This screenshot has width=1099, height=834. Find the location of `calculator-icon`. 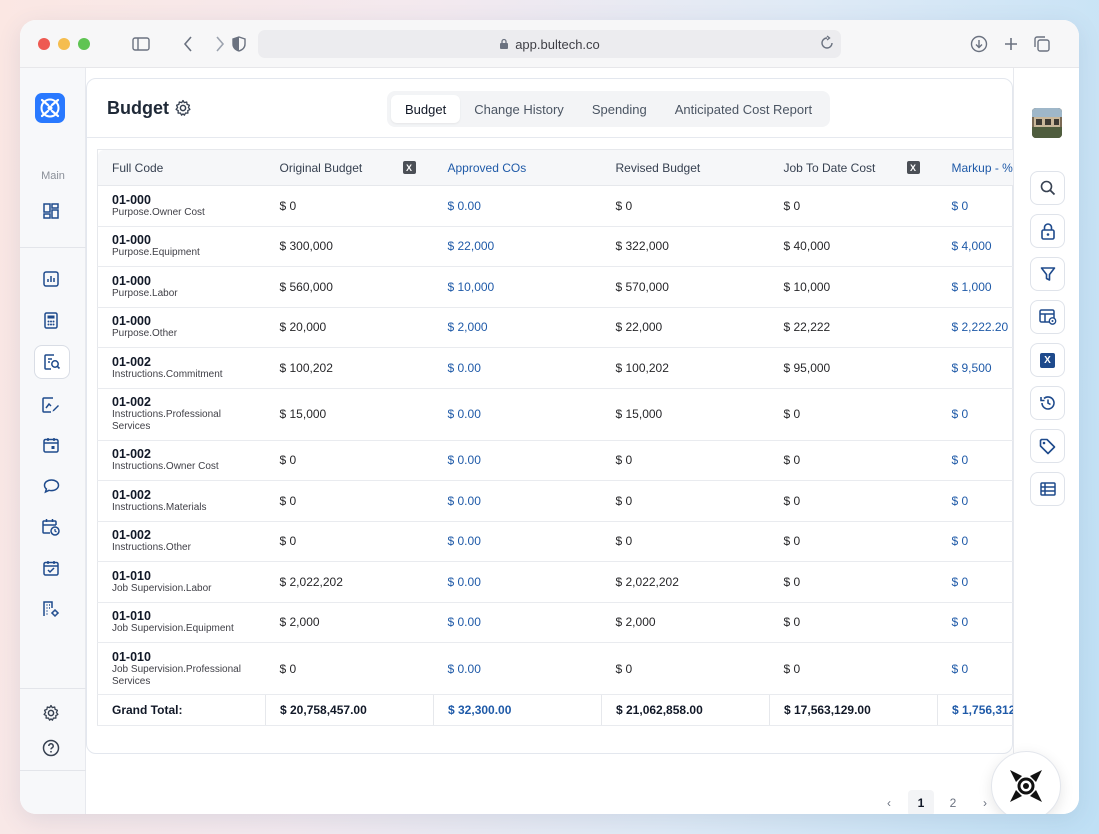

calculator-icon is located at coordinates (51, 320).